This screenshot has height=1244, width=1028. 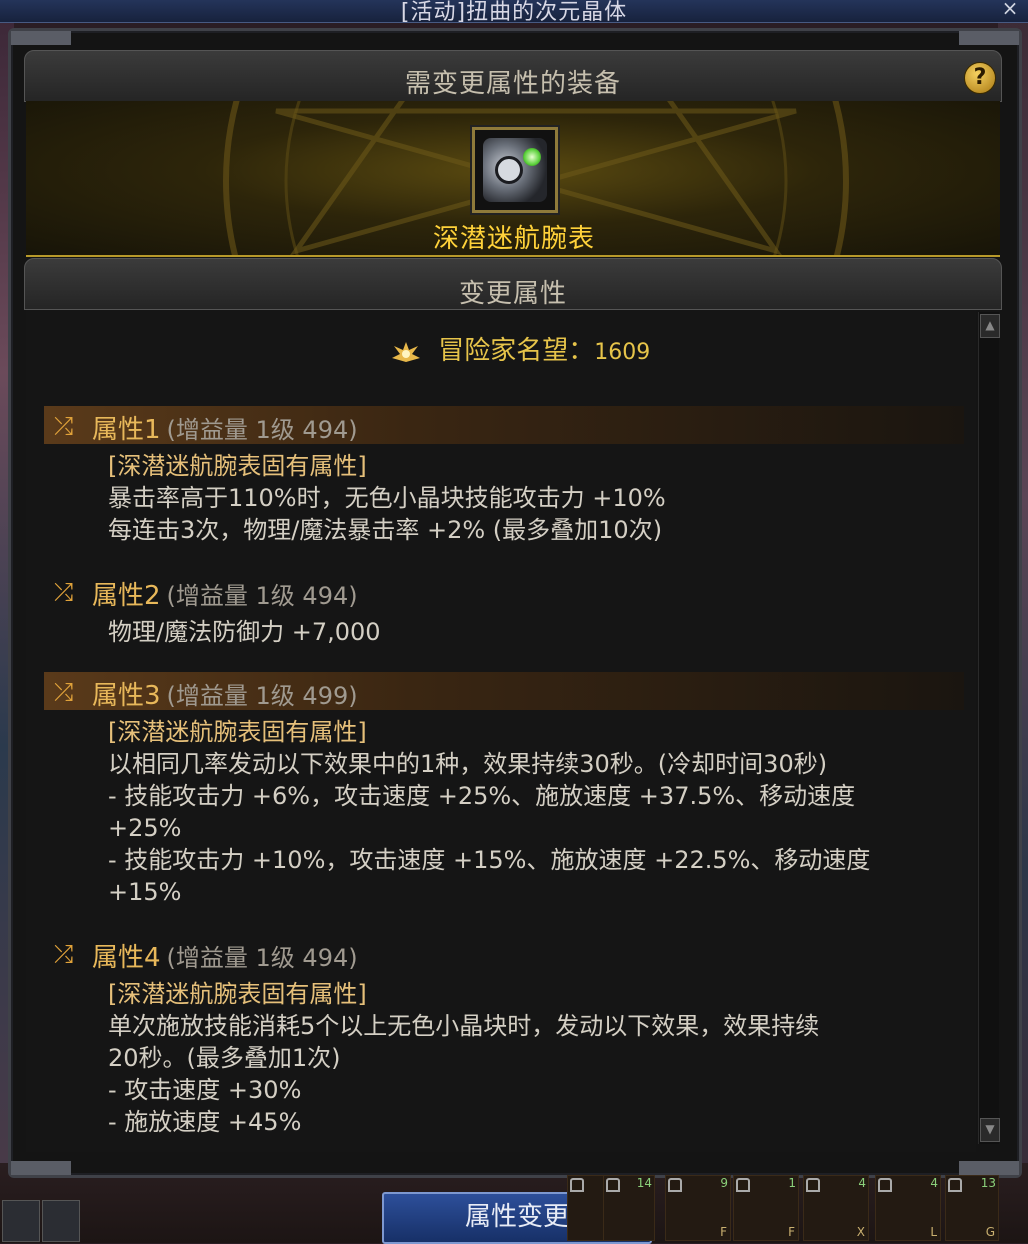 I want to click on attribute-line: - 技能攻击力 +6%，攻击速度 +25%、施放速度 +37.5%、移动速度, so click(x=482, y=796).